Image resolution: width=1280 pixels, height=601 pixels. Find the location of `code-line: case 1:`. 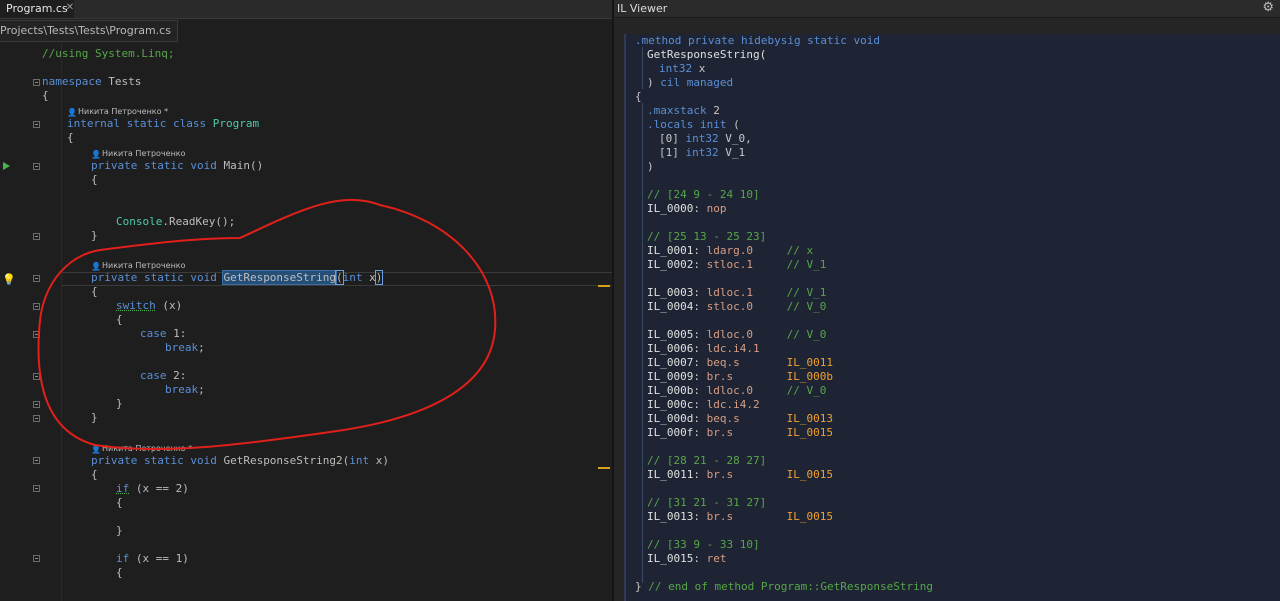

code-line: case 1: is located at coordinates (163, 334).